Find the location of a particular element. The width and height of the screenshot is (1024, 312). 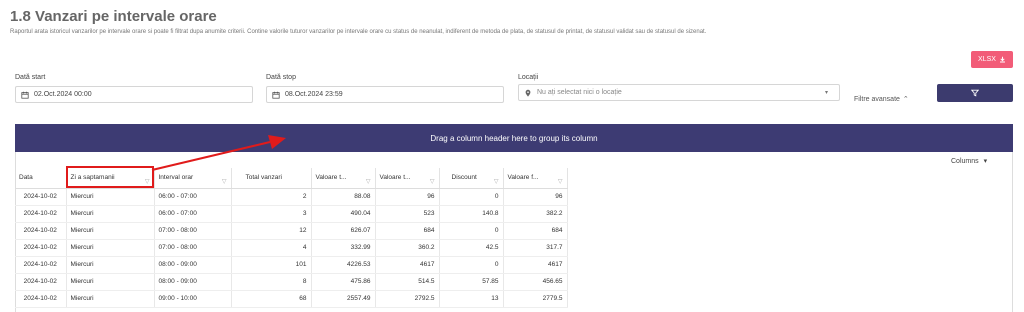

table-cell: 514.5 is located at coordinates (407, 282).